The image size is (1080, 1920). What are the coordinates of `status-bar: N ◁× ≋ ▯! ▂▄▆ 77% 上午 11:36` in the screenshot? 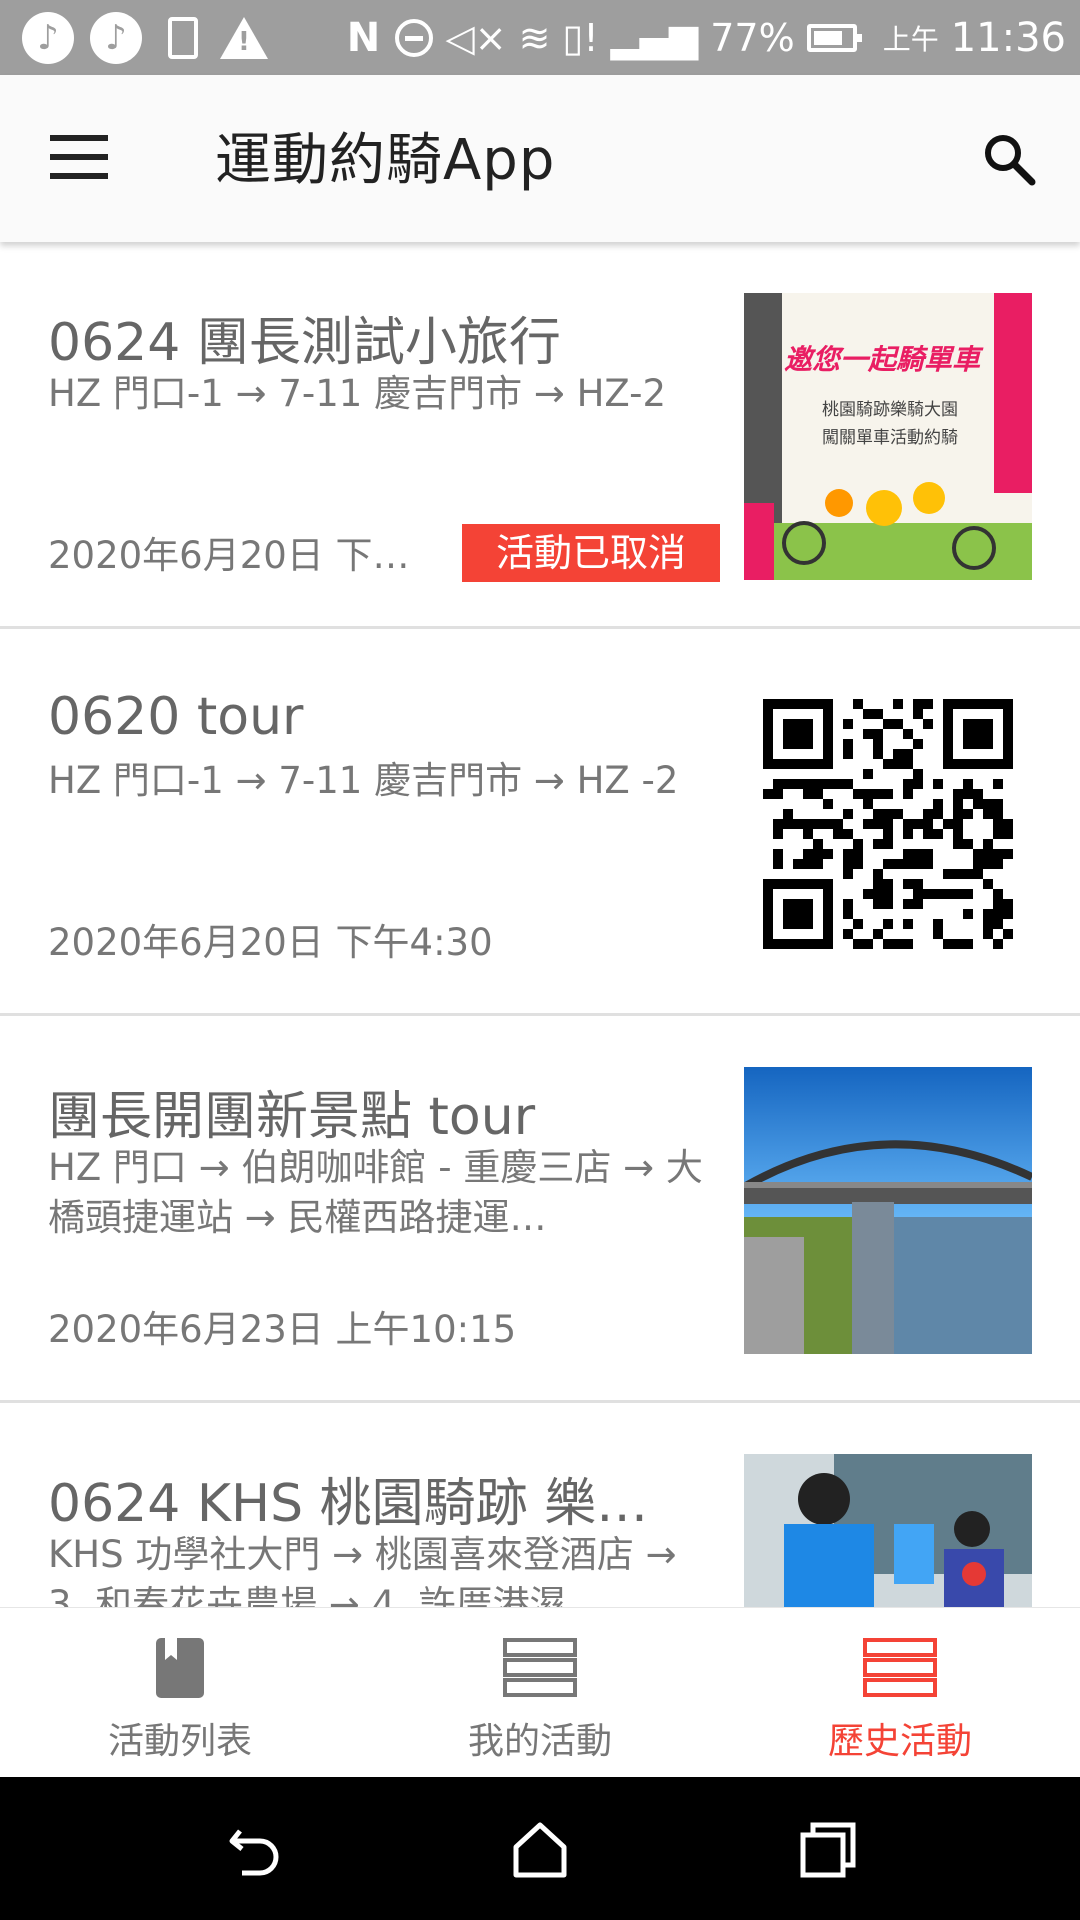 It's located at (540, 37).